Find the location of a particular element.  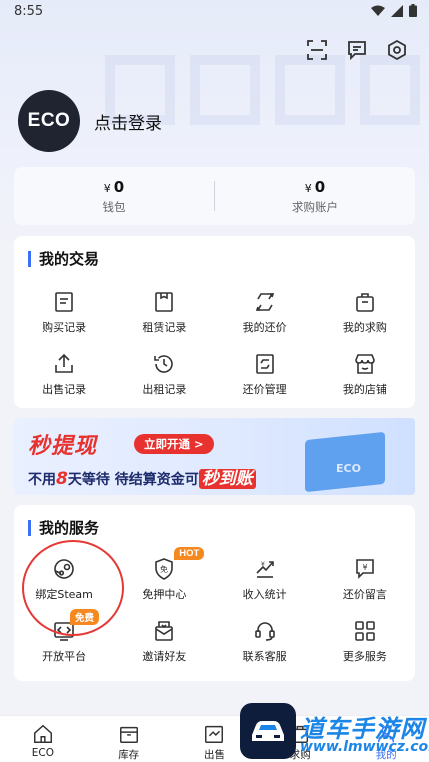

scan-icon is located at coordinates (317, 50).